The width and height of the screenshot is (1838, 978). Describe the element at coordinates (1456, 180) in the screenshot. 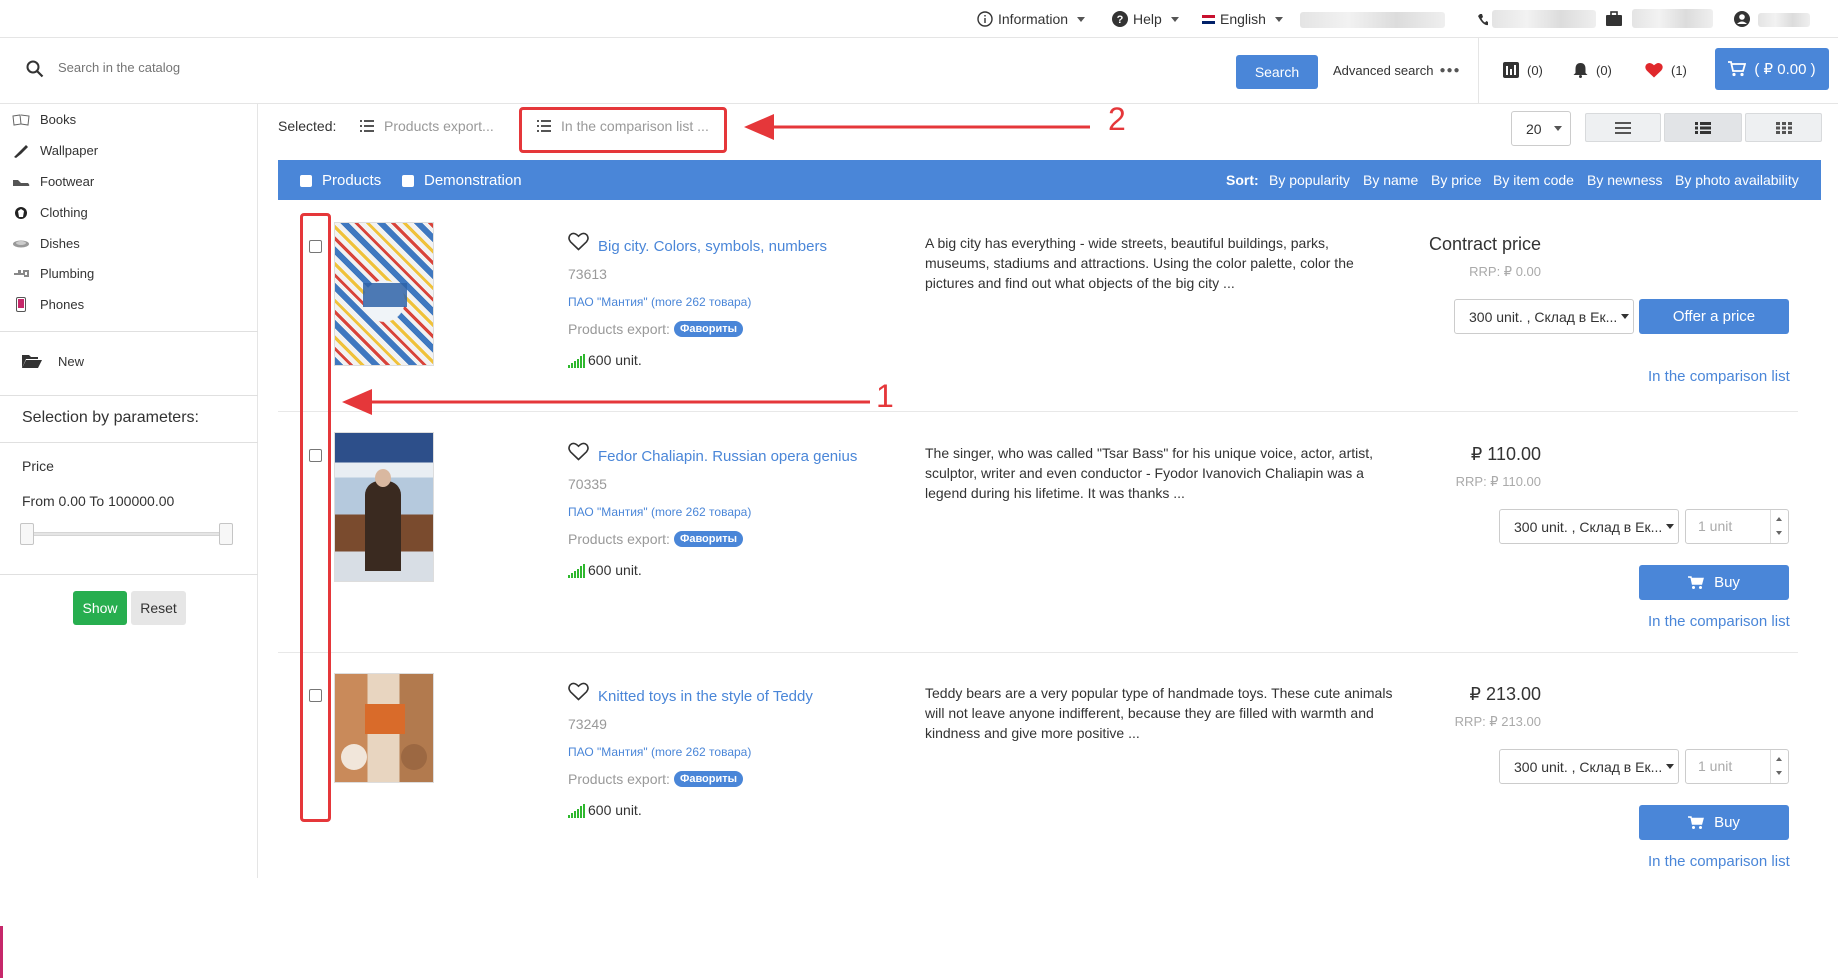

I see `sort-by-price: By price` at that location.